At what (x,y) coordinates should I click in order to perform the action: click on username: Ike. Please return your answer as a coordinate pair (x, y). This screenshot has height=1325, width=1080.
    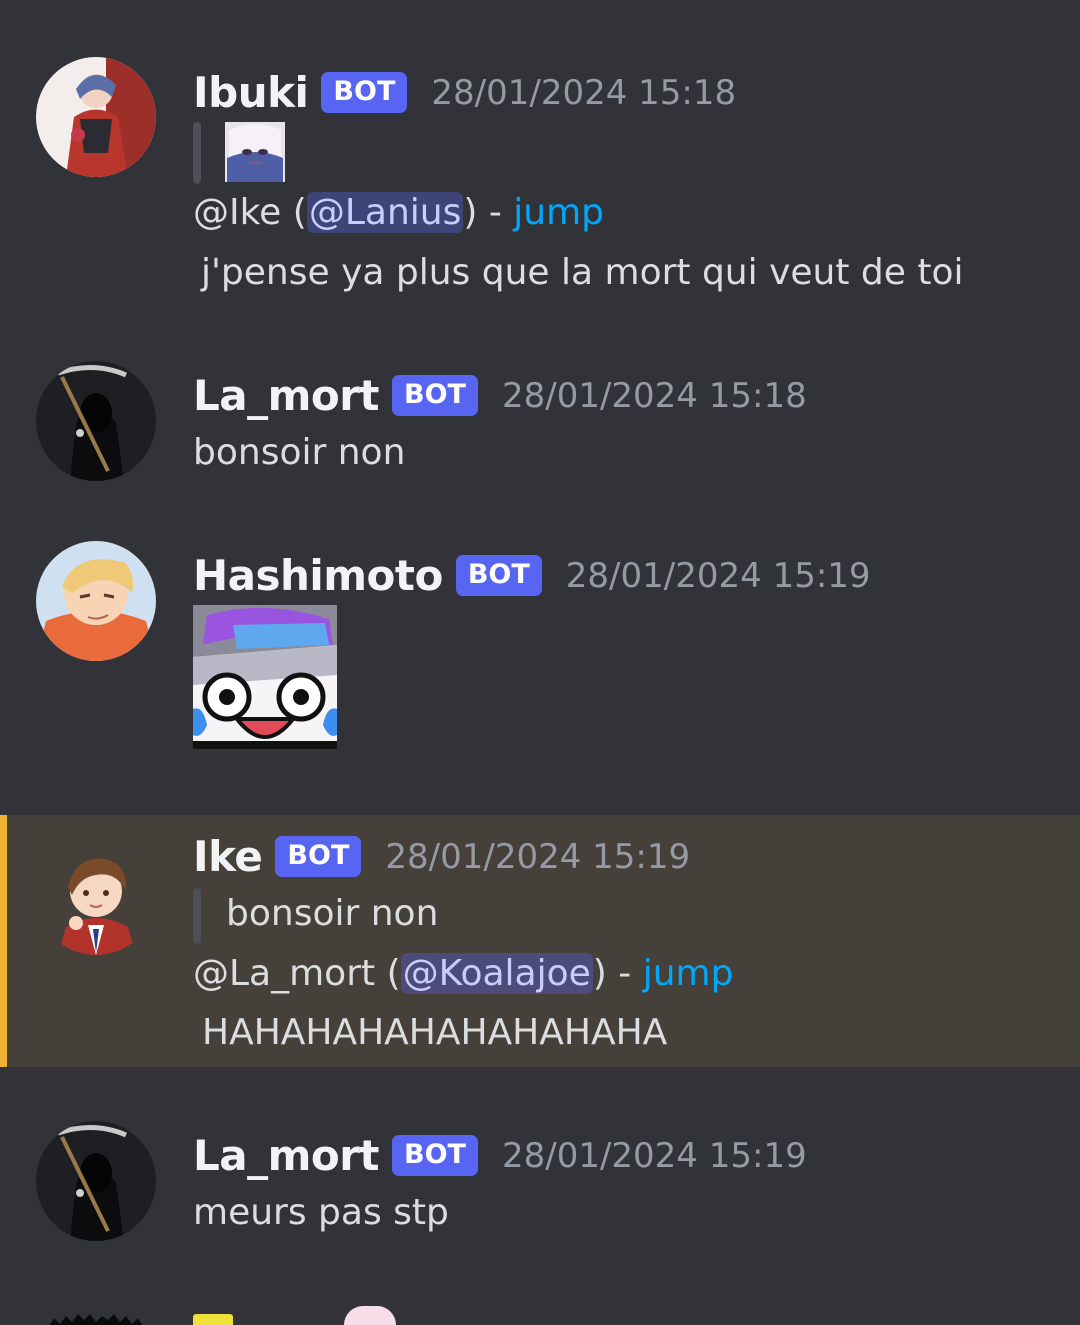
    Looking at the image, I should click on (228, 856).